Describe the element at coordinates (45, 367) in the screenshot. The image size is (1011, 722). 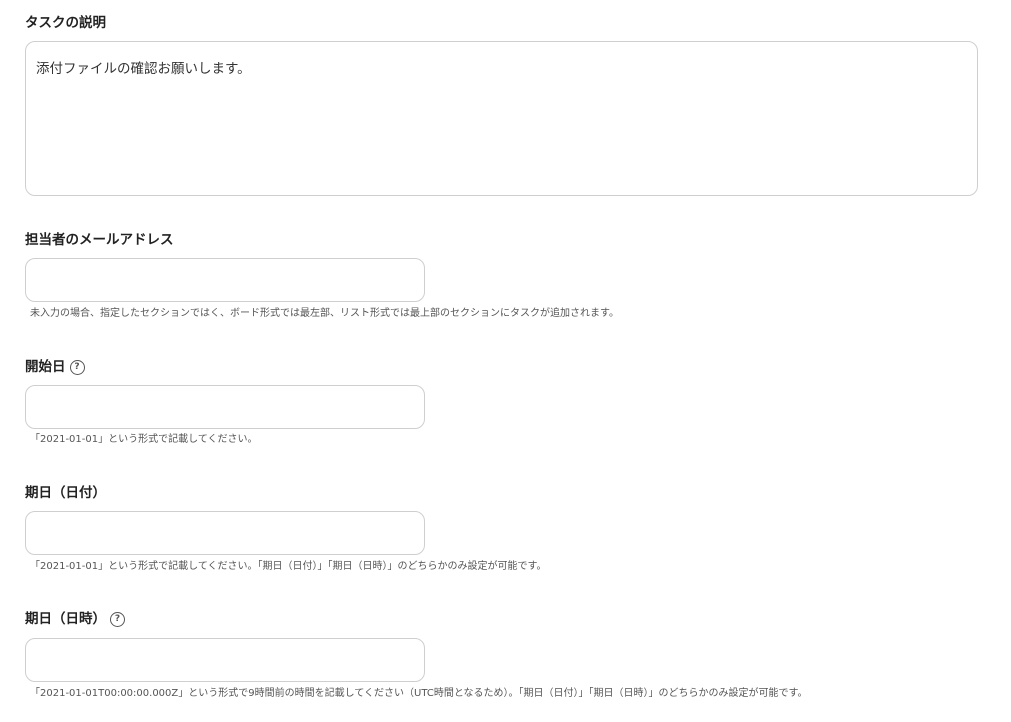
I see `start-date-label-text: 開始日` at that location.